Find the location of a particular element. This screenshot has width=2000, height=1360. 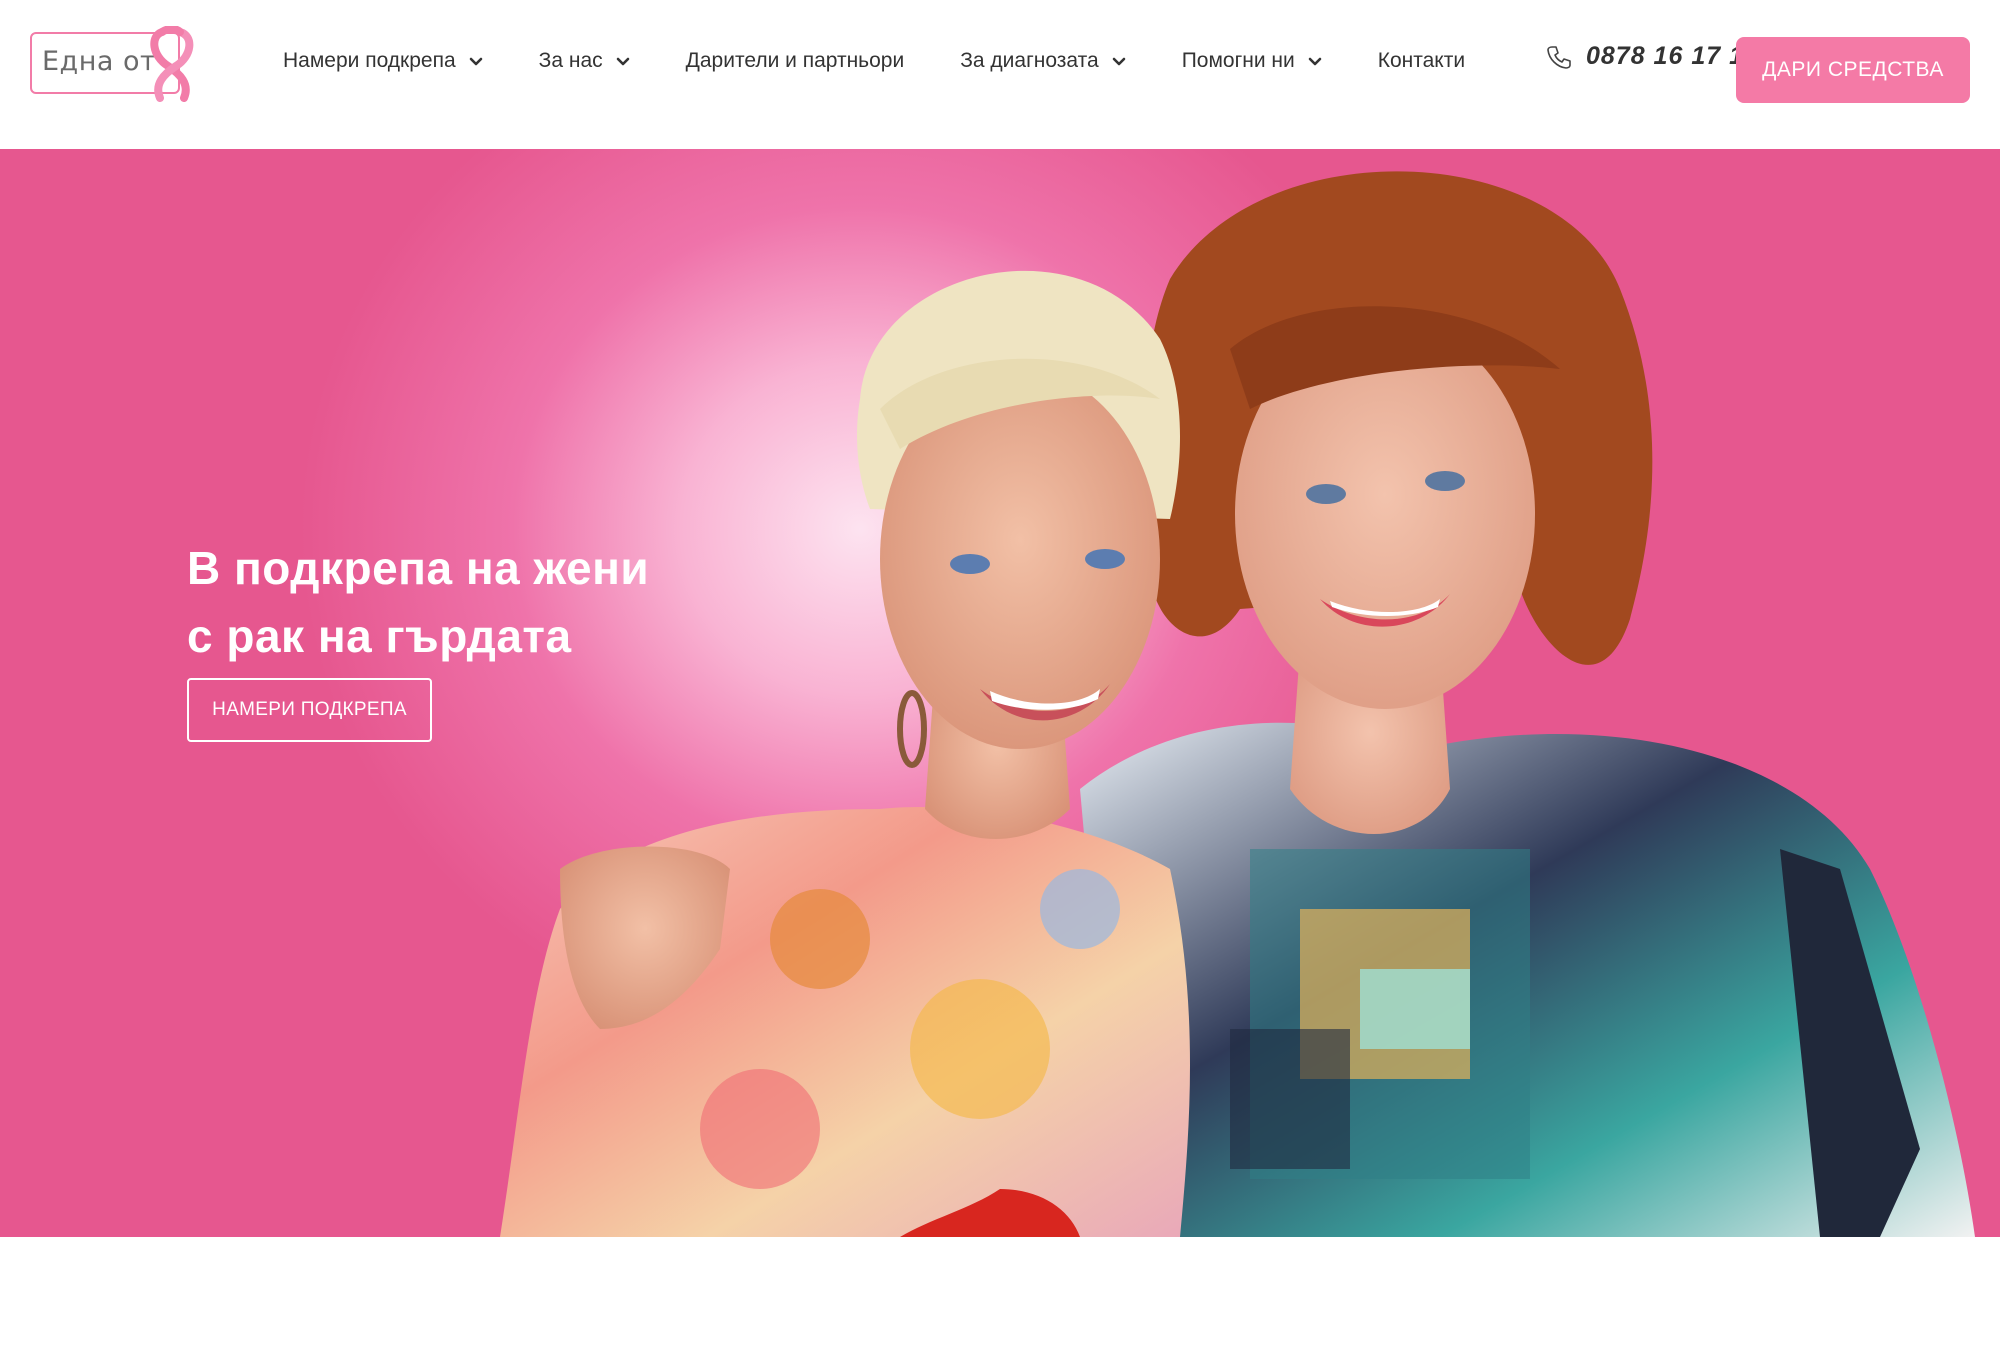

nav-item-find-support: Намери подкрепа is located at coordinates (383, 61).